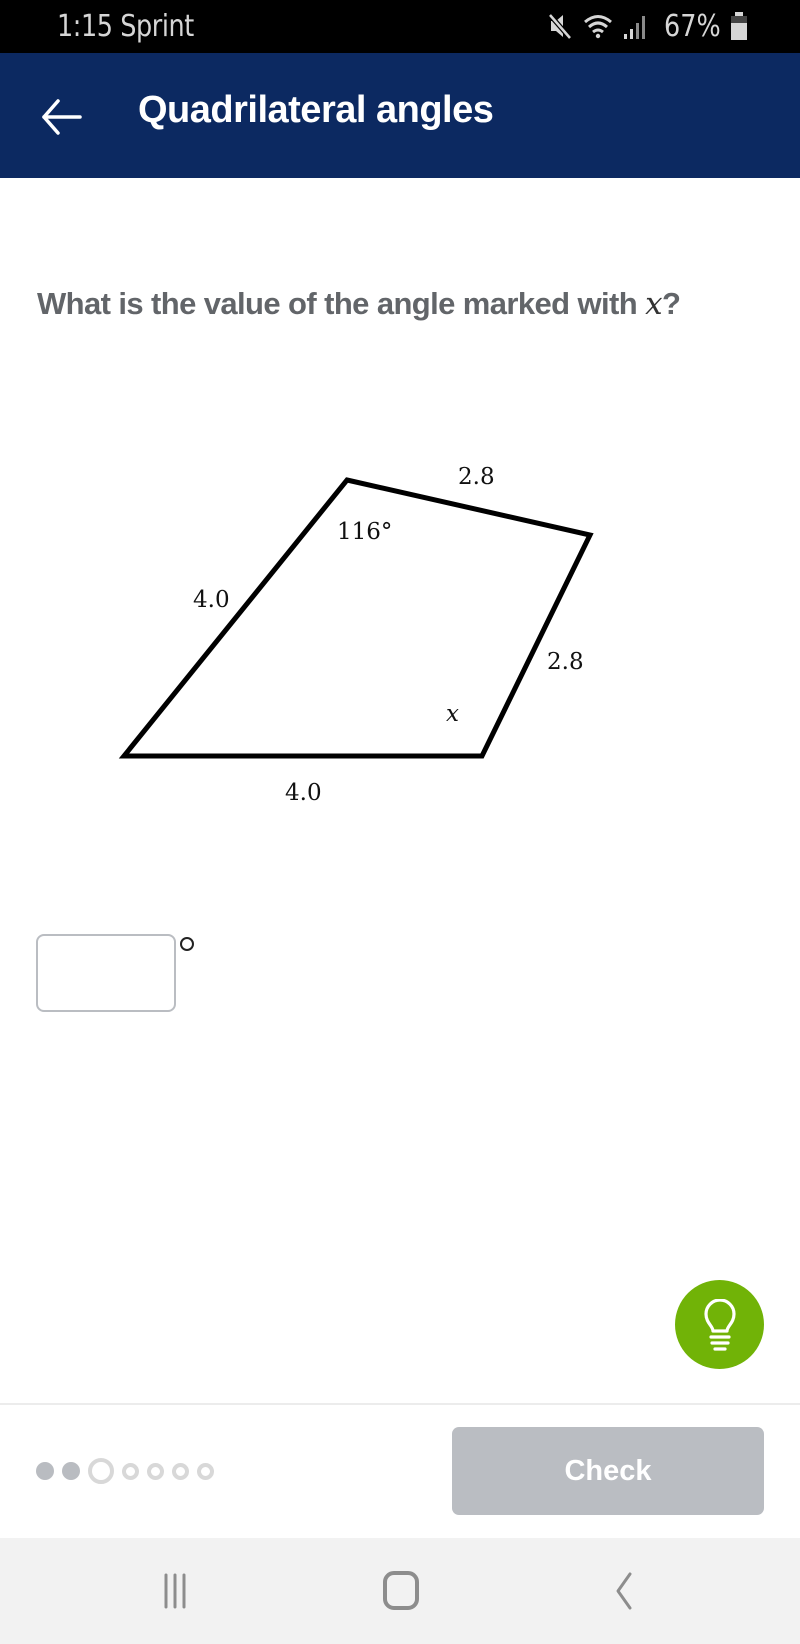 The image size is (800, 1644). Describe the element at coordinates (608, 1471) in the screenshot. I see `check-button: Check` at that location.